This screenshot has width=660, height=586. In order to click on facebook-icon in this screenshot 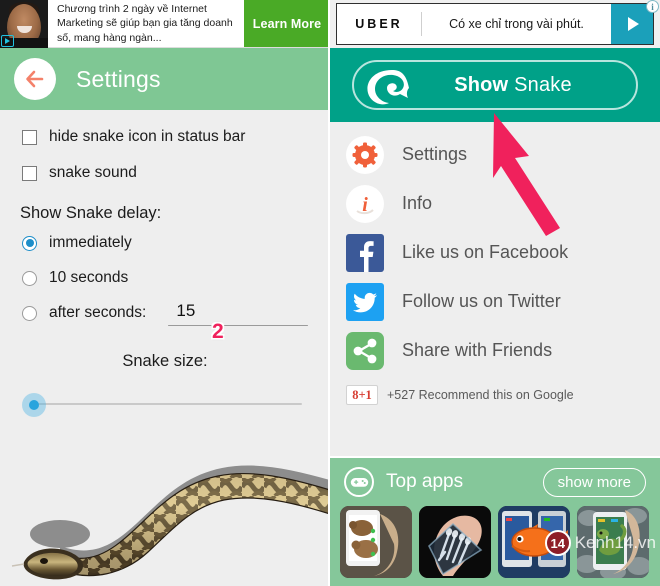, I will do `click(365, 252)`.